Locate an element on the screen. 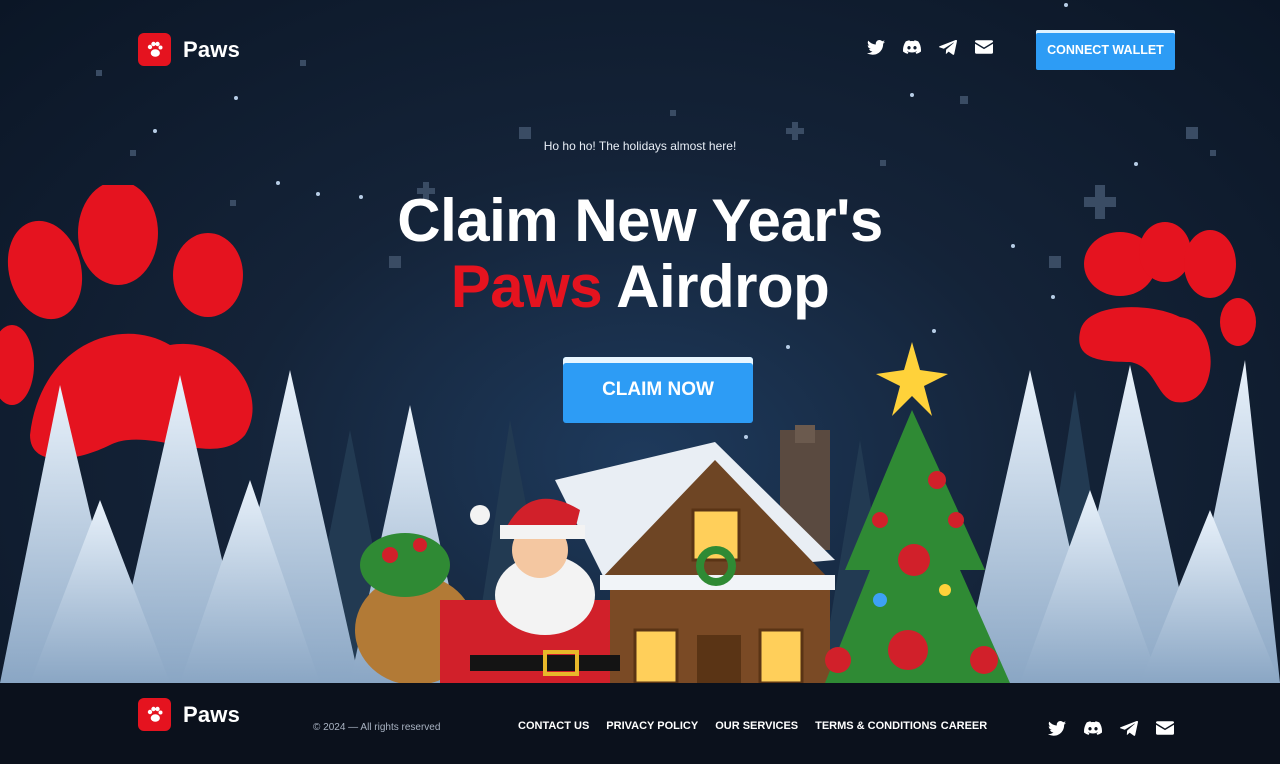  footer-link-career: CAREER is located at coordinates (964, 726).